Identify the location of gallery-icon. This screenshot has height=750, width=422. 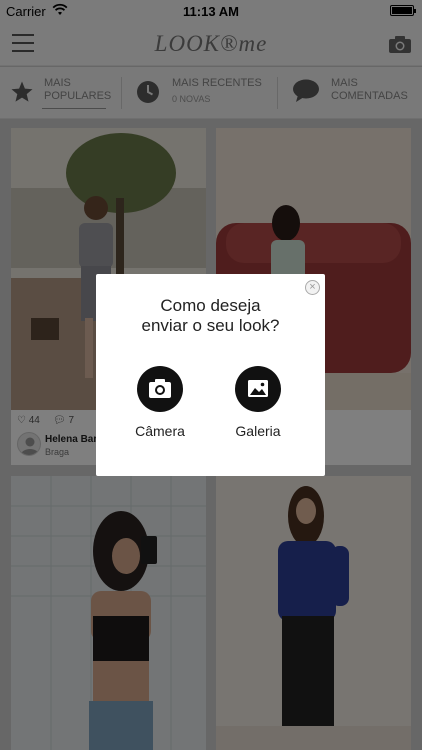
(258, 389).